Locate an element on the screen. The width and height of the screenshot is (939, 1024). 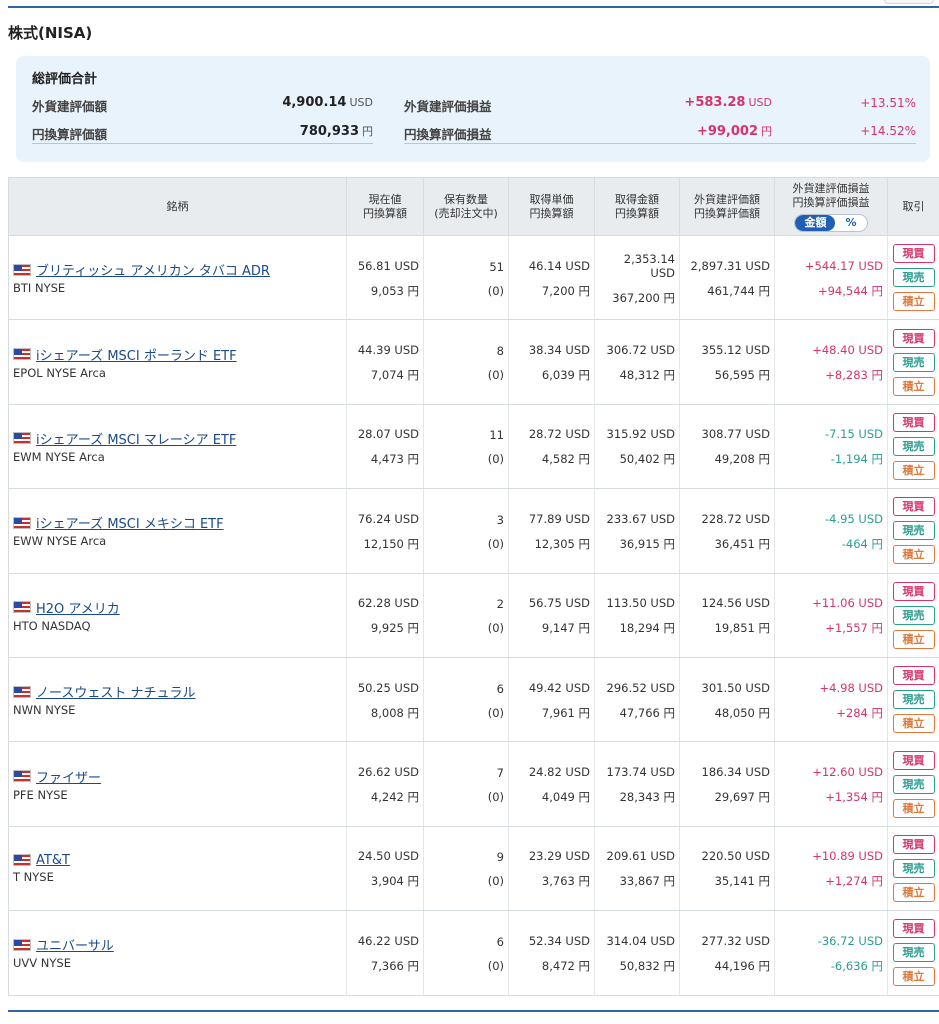
value-cell: 220.50 USD 35,141 円 is located at coordinates (727, 869).